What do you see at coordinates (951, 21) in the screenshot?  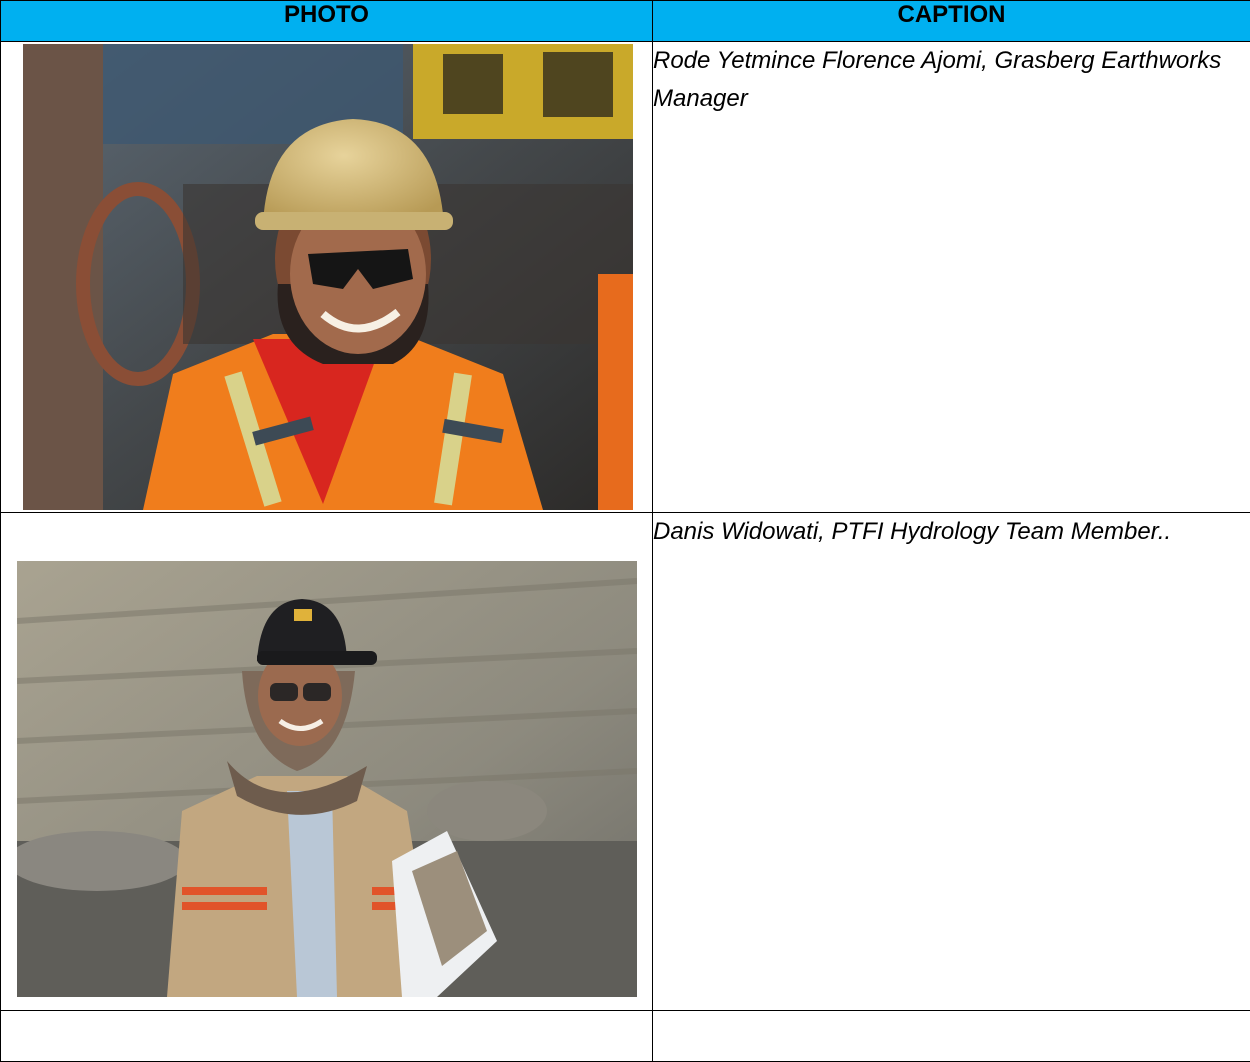 I see `header-caption: CAPTION` at bounding box center [951, 21].